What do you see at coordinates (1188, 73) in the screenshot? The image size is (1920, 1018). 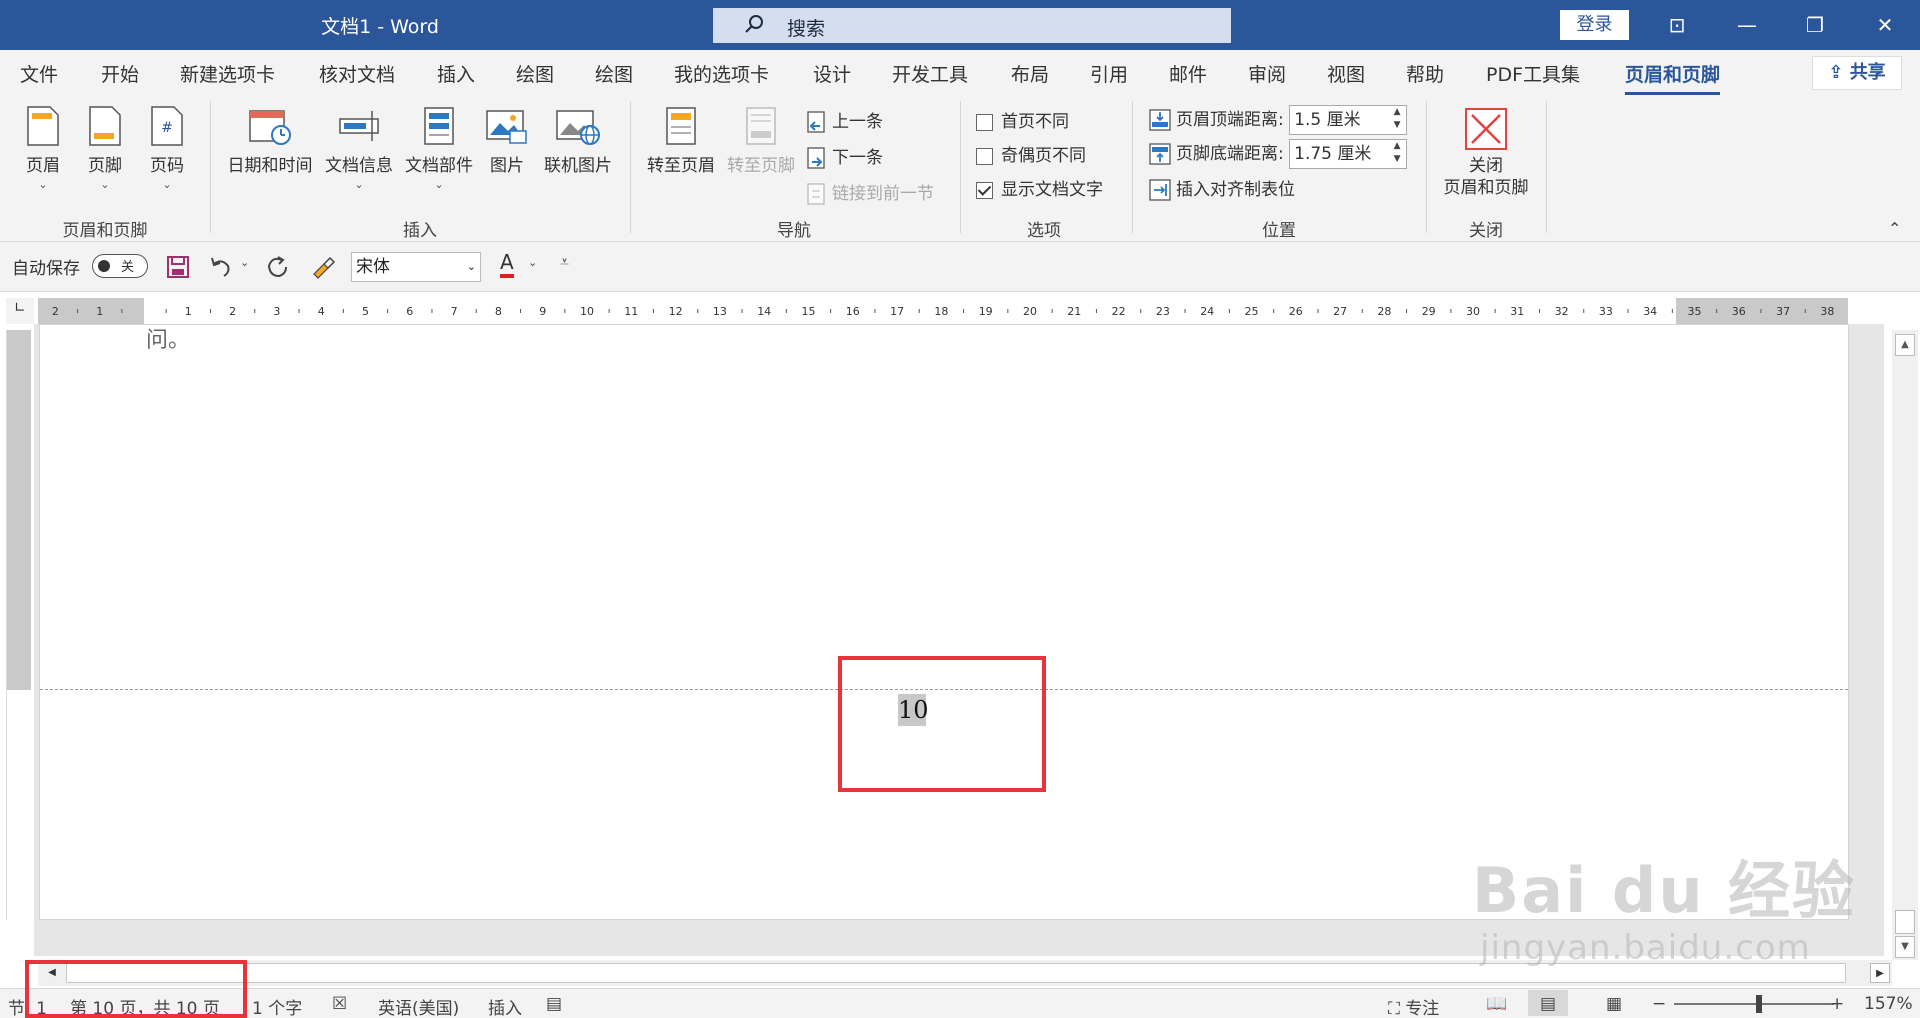 I see `tab-mailings: 邮件` at bounding box center [1188, 73].